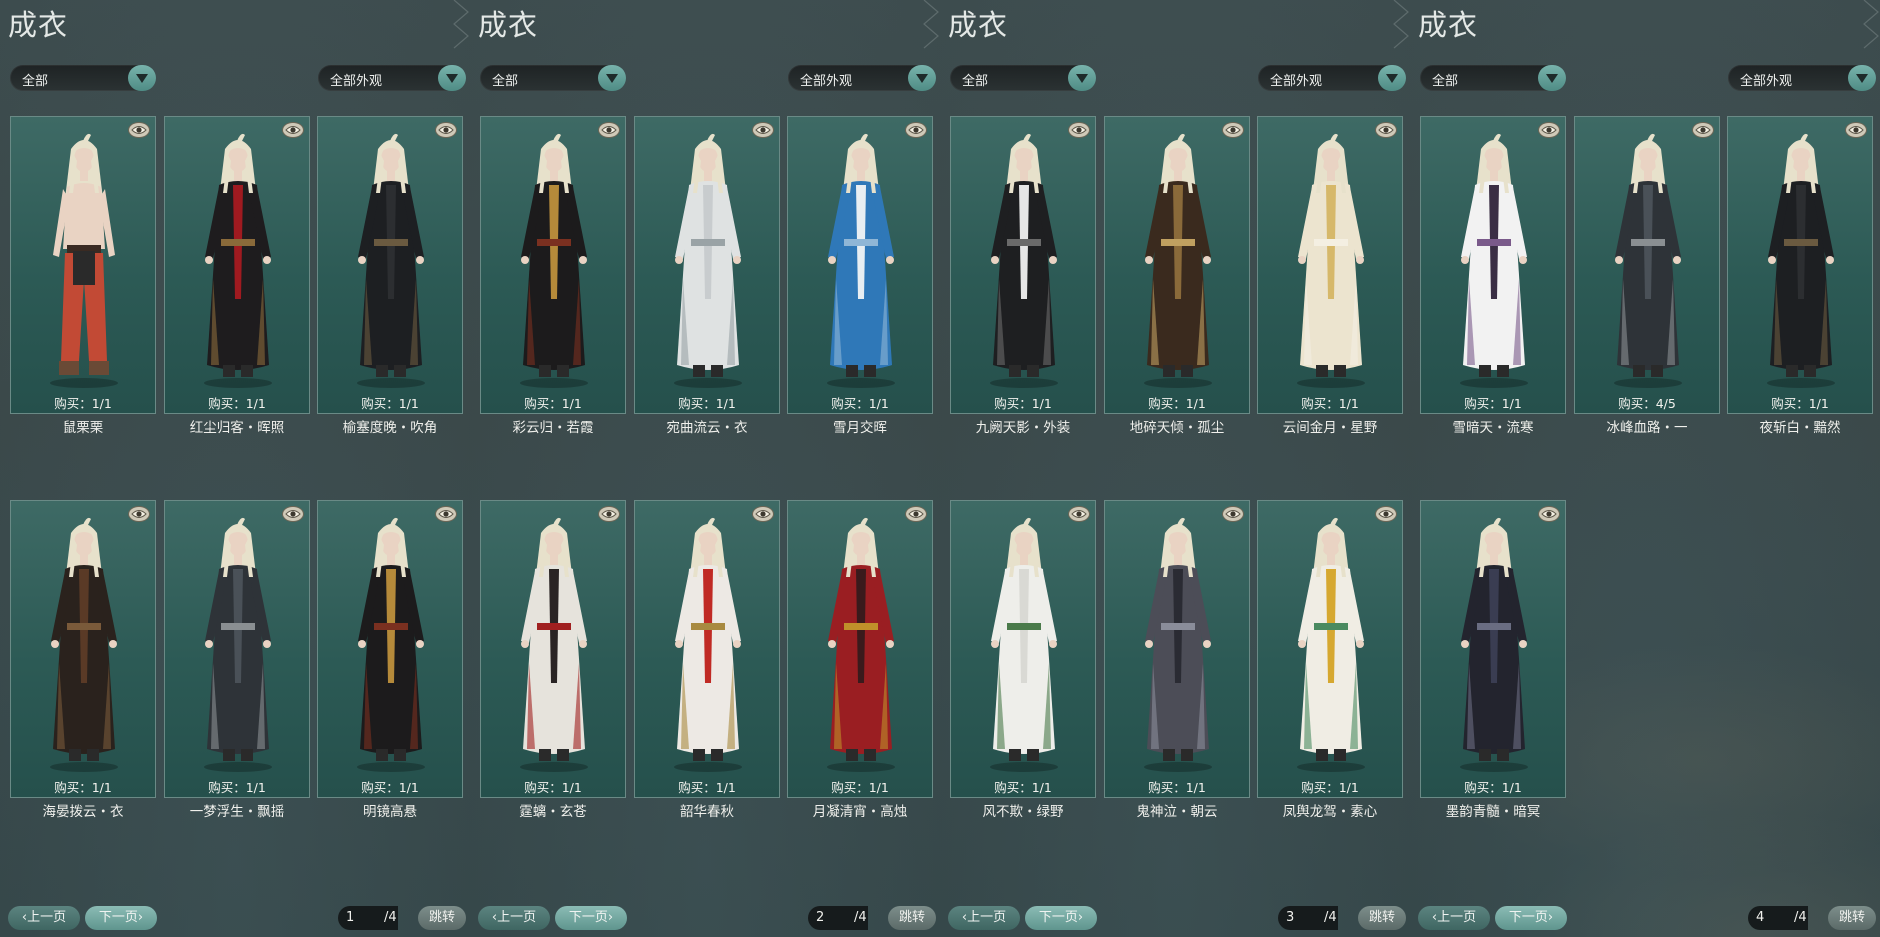 The height and width of the screenshot is (937, 1880). Describe the element at coordinates (1760, 917) in the screenshot. I see `page-current: 4` at that location.